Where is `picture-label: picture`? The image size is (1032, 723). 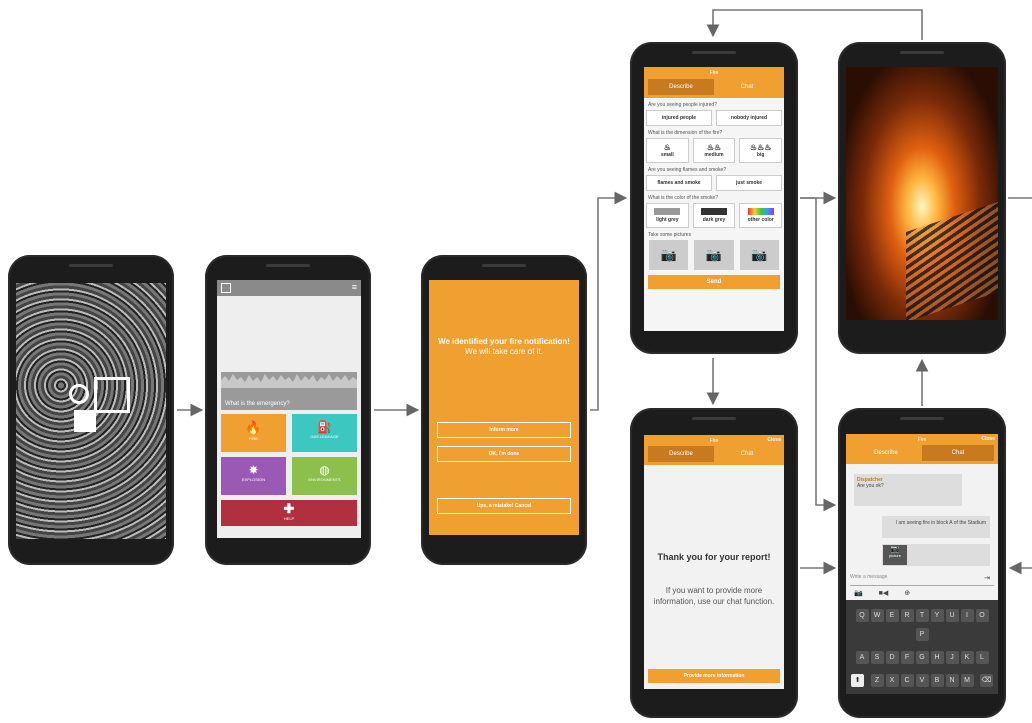 picture-label: picture is located at coordinates (894, 555).